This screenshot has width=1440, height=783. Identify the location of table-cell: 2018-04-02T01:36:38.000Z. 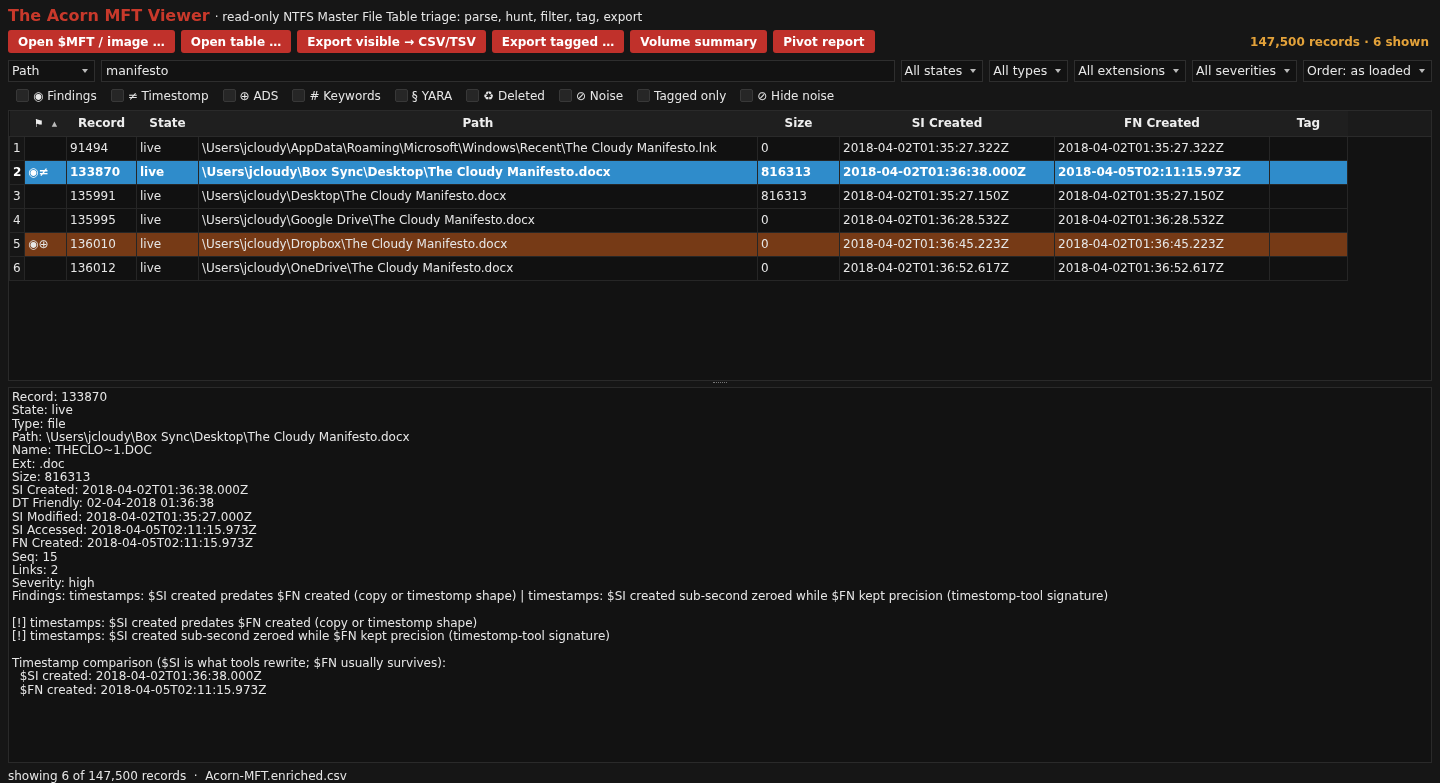
(947, 172).